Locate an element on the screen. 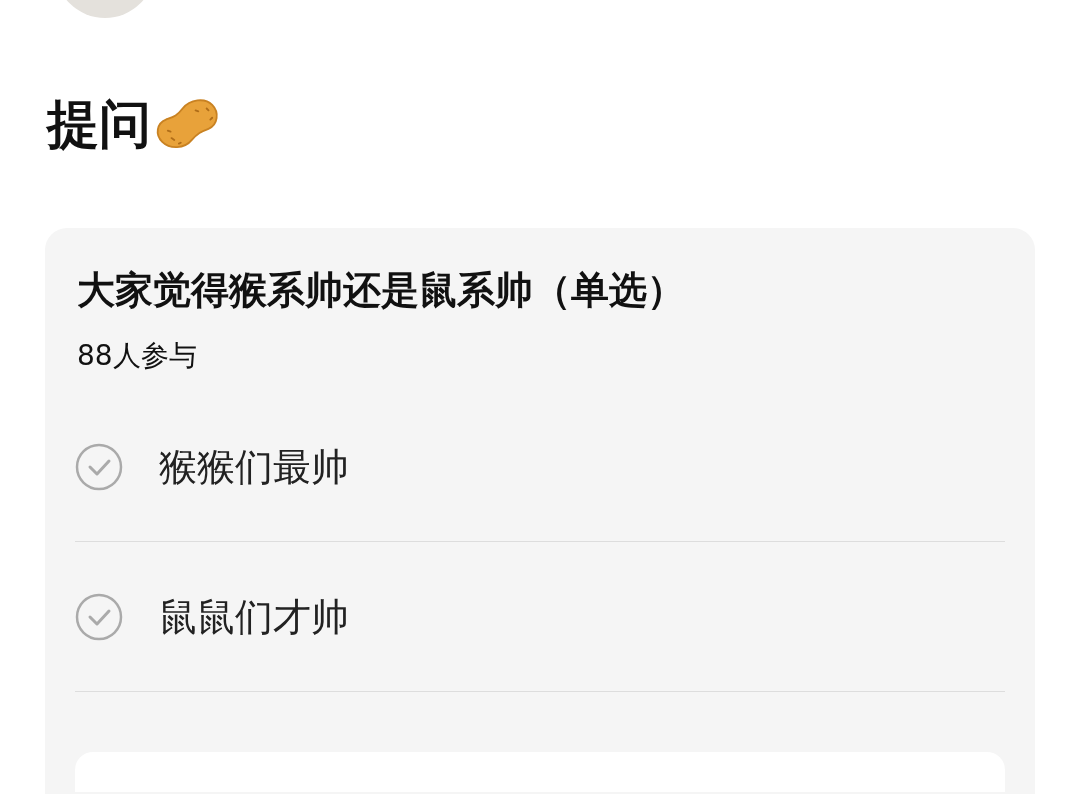 The height and width of the screenshot is (794, 1080). poll-question: 大家觉得猴系帅还是鼠系帅（单选） is located at coordinates (381, 290).